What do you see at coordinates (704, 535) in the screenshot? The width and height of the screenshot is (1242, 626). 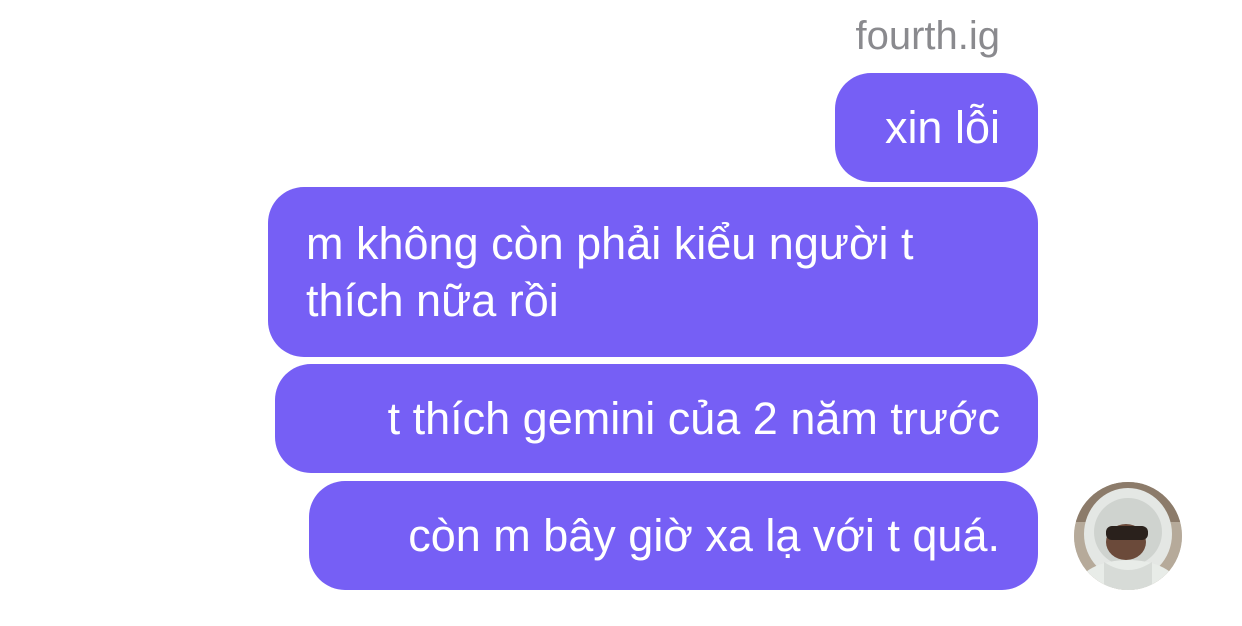 I see `message-text: còn m bây giờ xa lạ với t quá.` at bounding box center [704, 535].